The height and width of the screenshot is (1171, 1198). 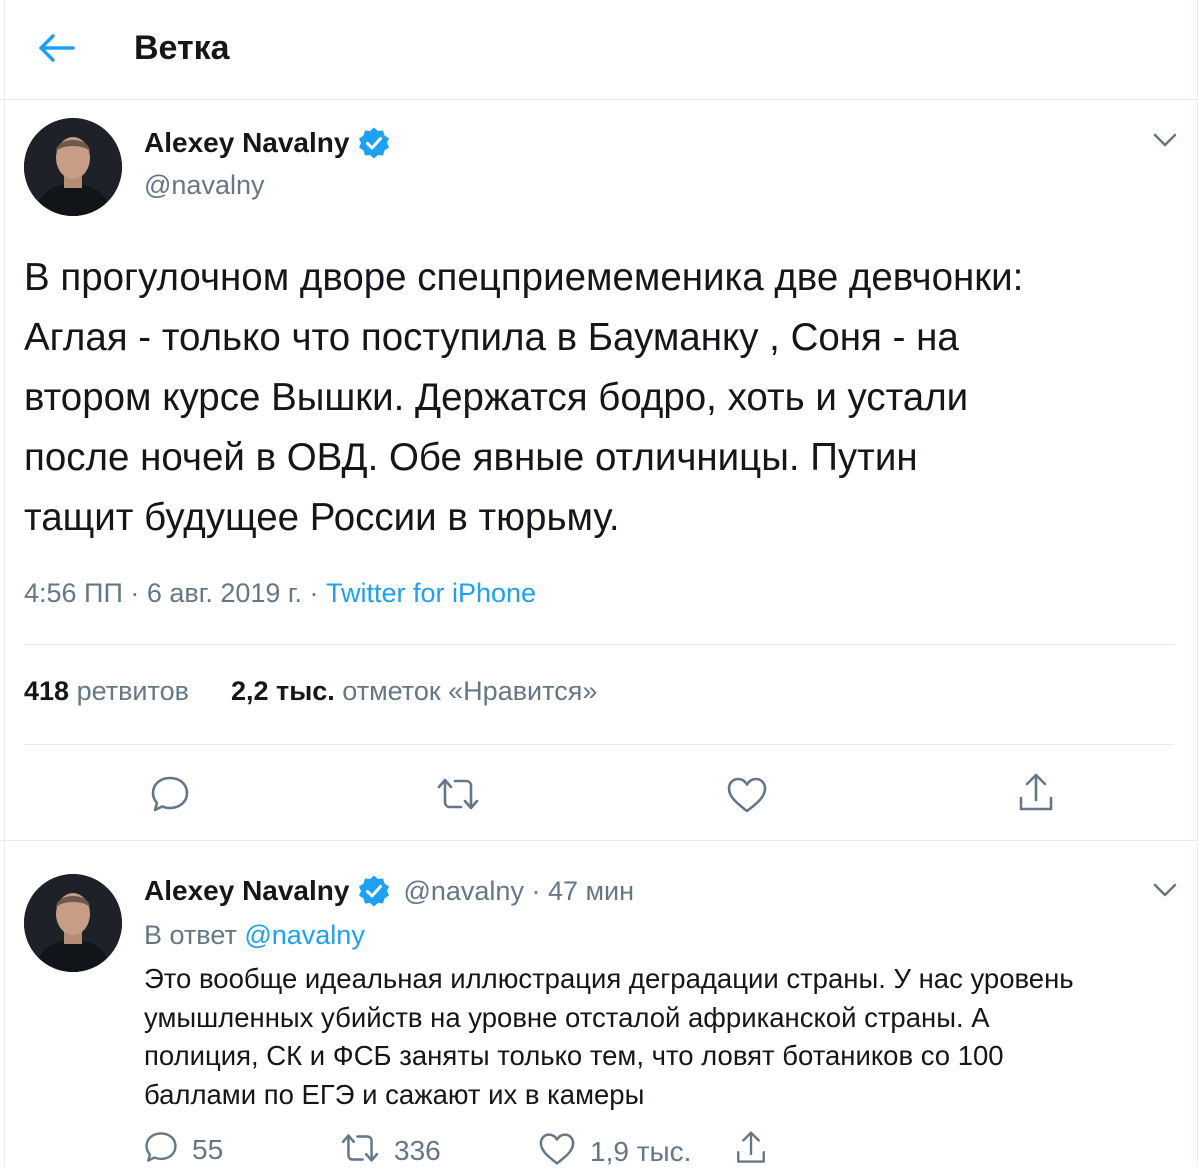 I want to click on retweet-button, so click(x=458, y=796).